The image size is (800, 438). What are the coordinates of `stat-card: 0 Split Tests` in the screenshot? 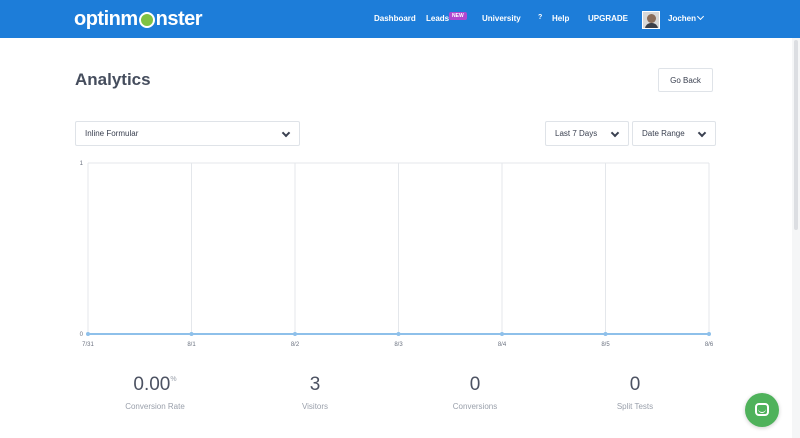 It's located at (635, 392).